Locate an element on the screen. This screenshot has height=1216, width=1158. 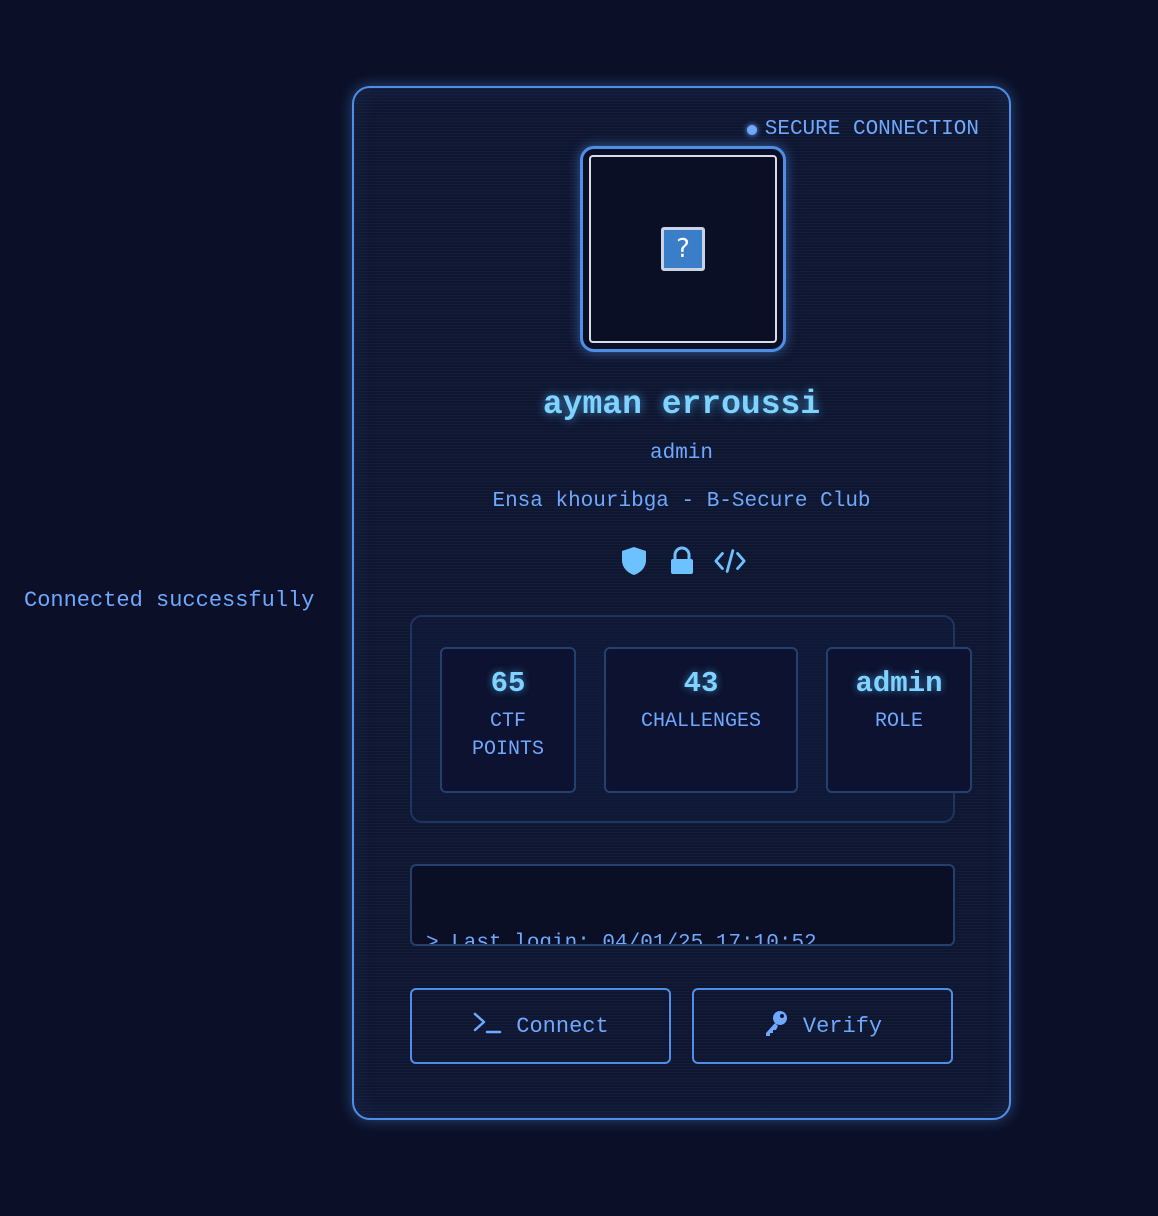
stat-label: CTF POINTS is located at coordinates (507, 735).